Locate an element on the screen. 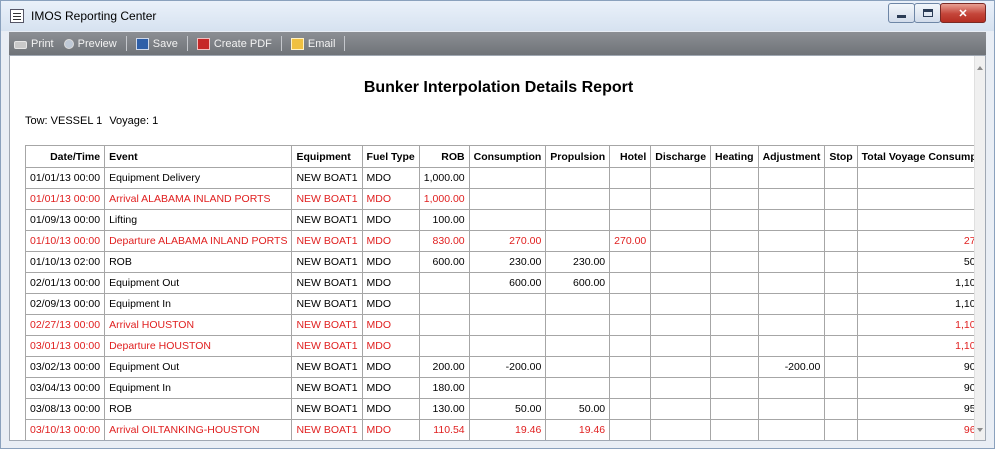 The image size is (995, 449). voyage-label: Voyage: 1 is located at coordinates (134, 121).